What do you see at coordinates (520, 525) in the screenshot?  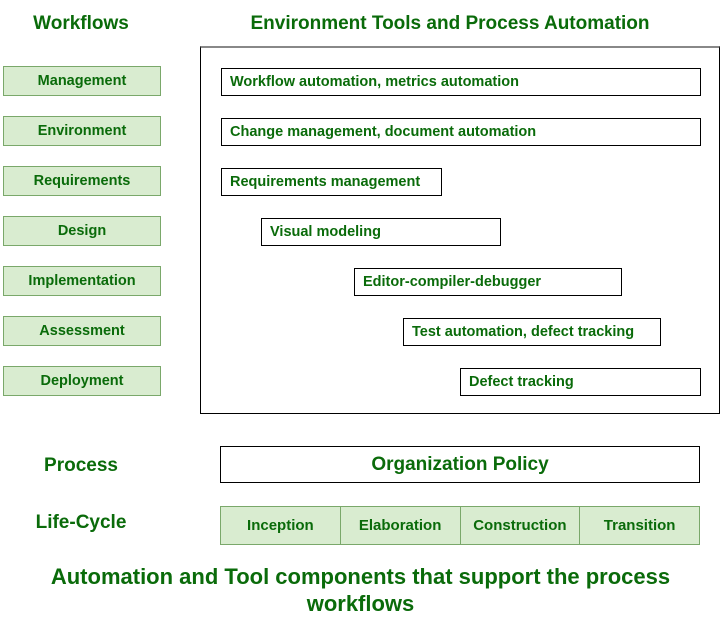 I see `life-cycle-phase-construction: Construction` at bounding box center [520, 525].